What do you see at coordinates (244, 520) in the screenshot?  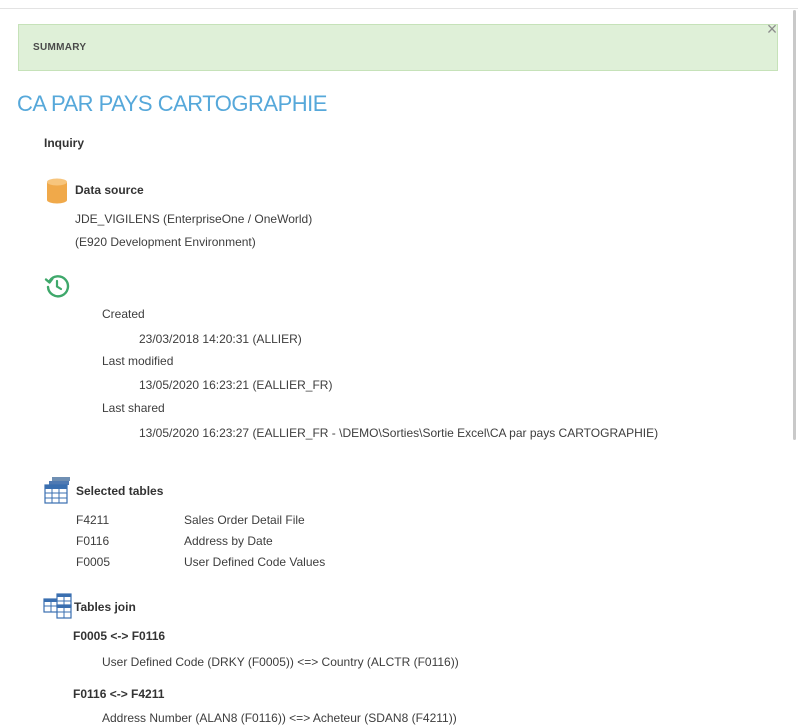 I see `table-description: Sales Order Detail File` at bounding box center [244, 520].